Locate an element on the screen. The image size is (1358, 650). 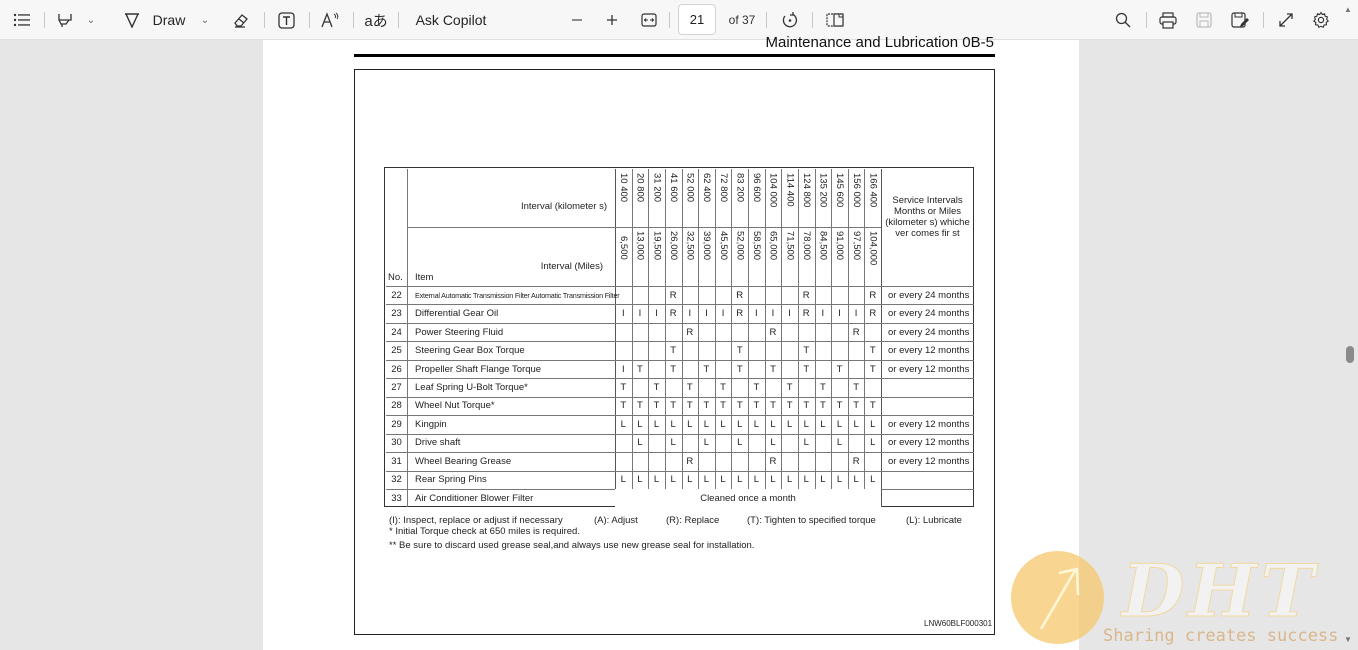
km-interval-label: 104 000 is located at coordinates (773, 190).